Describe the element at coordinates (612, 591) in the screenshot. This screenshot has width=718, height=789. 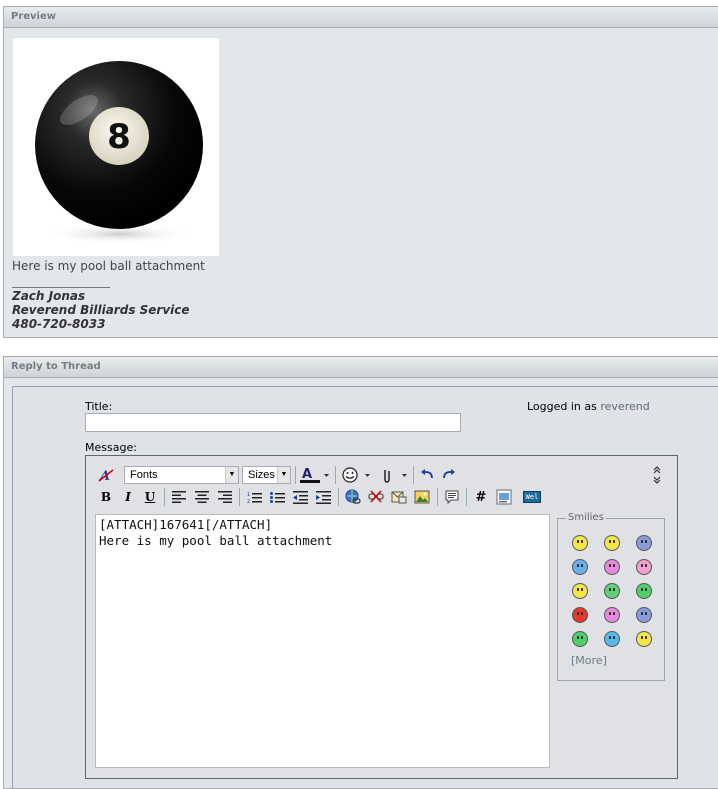
I see `thumbs-smiley-icon` at that location.